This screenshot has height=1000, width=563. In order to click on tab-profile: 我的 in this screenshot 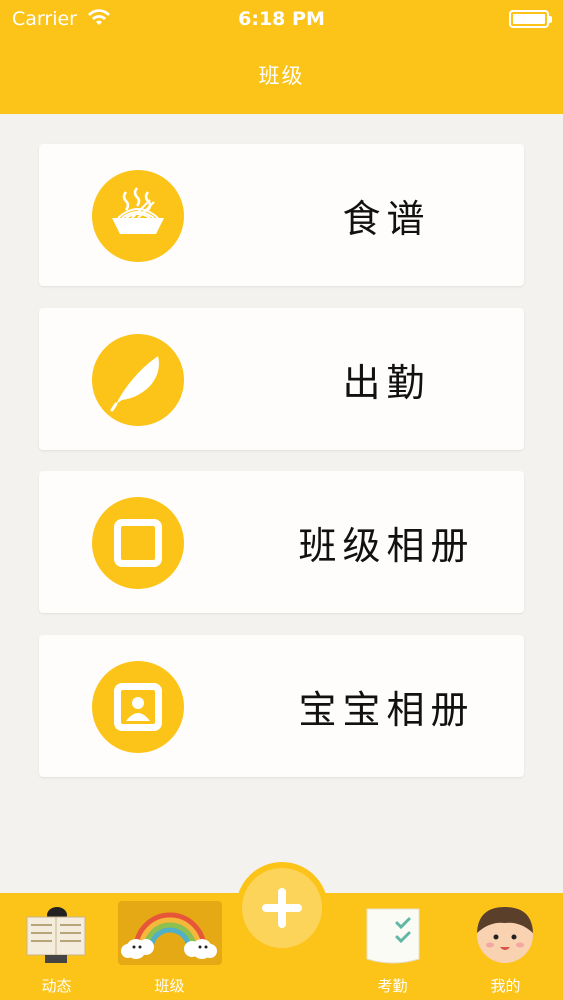, I will do `click(505, 946)`.